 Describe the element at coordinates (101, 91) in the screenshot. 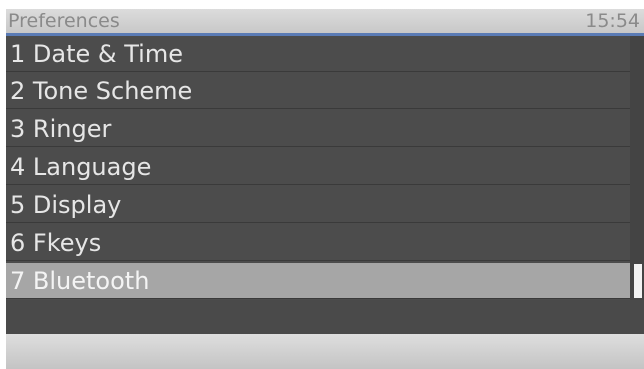

I see `menu-item-label: 2 Tone Scheme` at that location.